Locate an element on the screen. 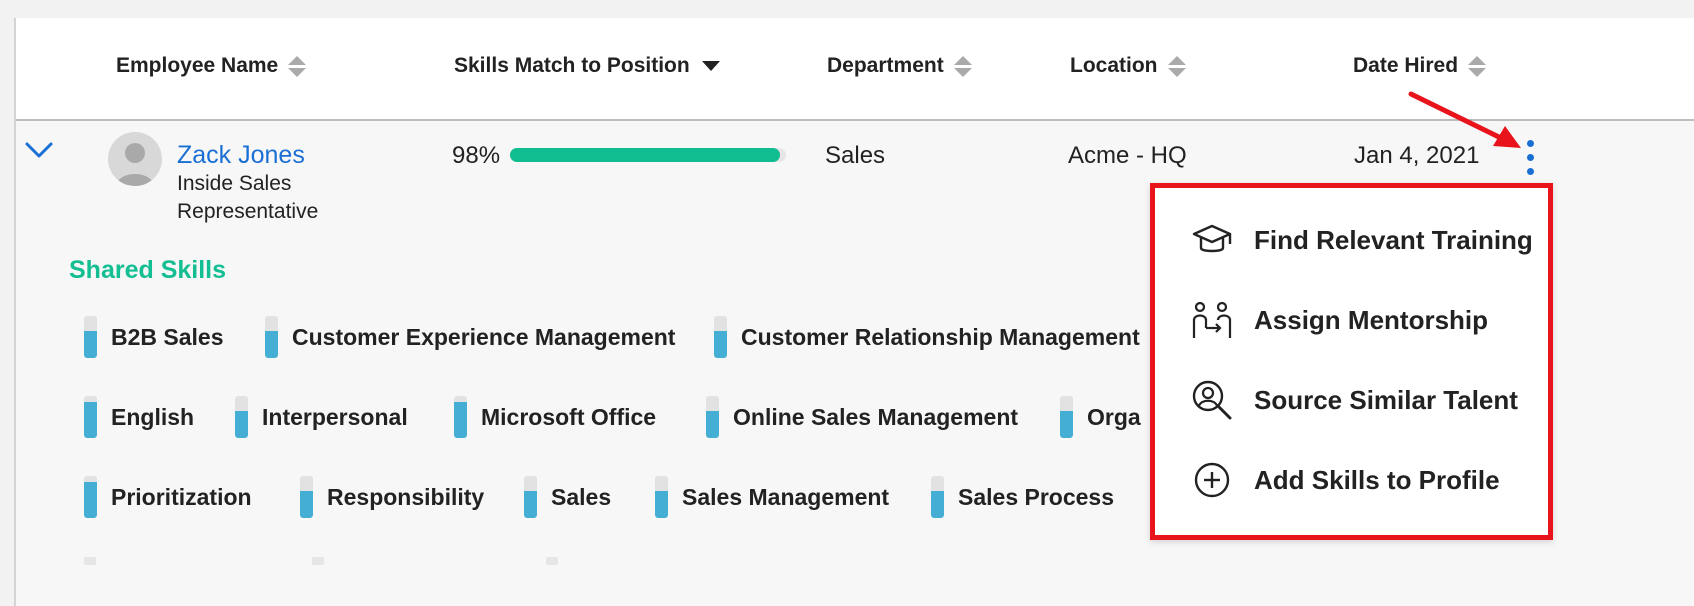 This screenshot has width=1694, height=606. employee-title-line-2: Representative is located at coordinates (248, 211).